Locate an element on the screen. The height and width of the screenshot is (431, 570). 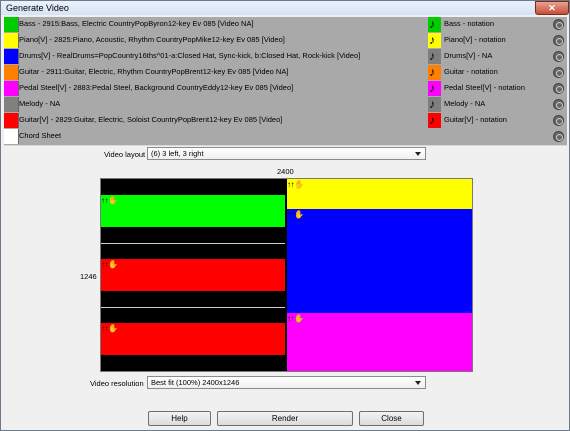
preview-region-guitar is located at coordinates (193, 275).